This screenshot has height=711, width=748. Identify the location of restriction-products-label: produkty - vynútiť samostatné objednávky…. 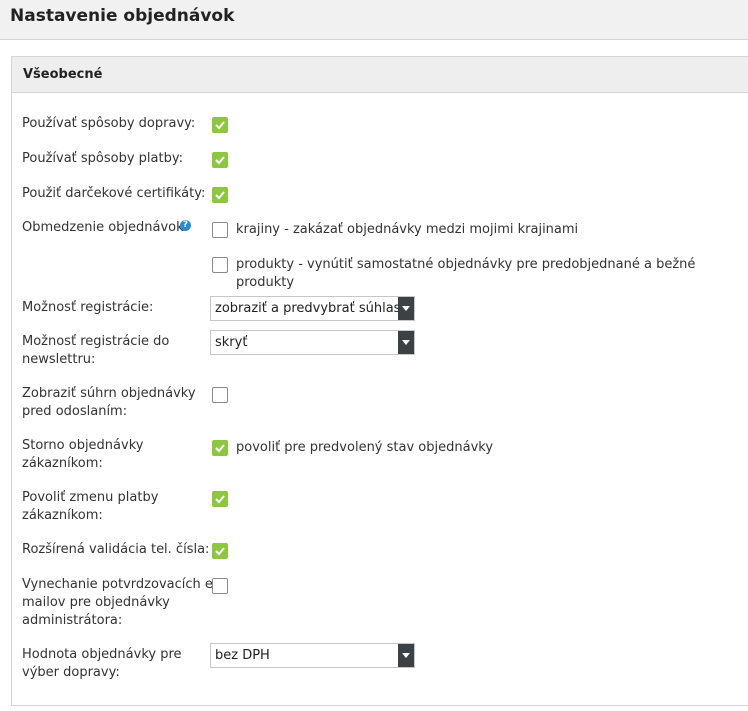
(466, 273).